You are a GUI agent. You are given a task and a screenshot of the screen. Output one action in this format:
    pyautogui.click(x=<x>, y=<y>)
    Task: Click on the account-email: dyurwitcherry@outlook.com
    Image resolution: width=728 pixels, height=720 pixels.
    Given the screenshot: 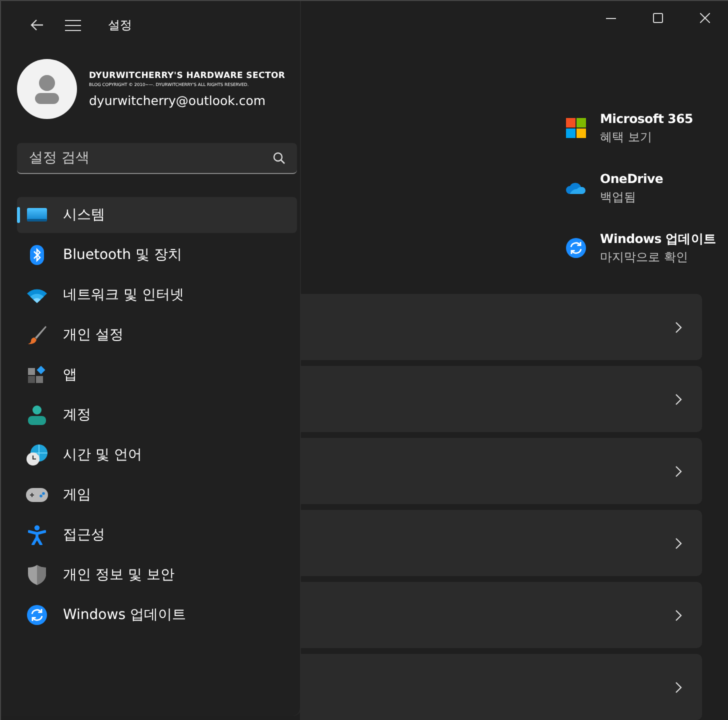 What is the action you would take?
    pyautogui.click(x=178, y=100)
    